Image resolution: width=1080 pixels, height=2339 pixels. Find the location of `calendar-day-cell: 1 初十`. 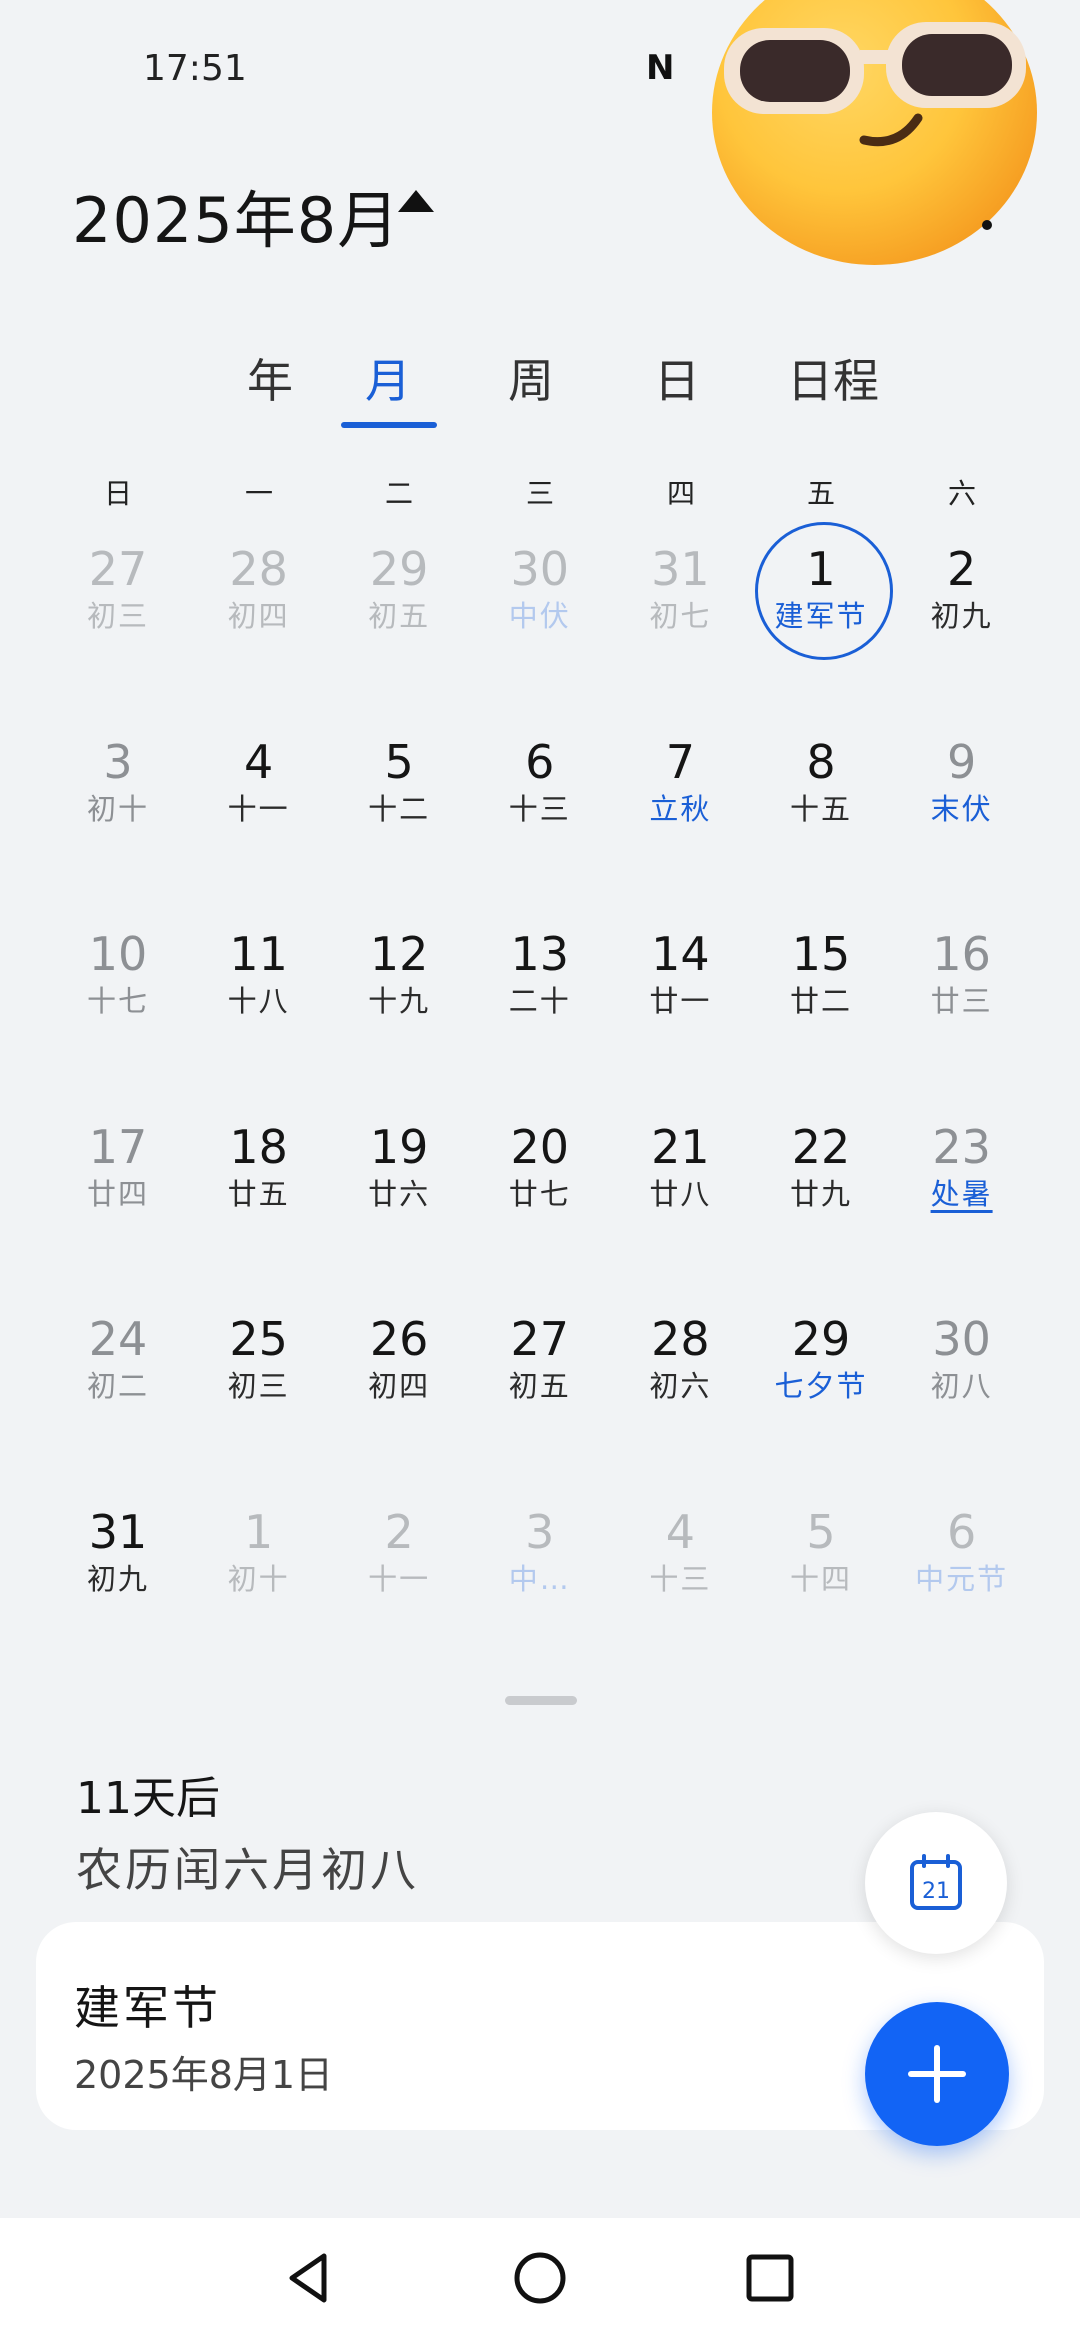

calendar-day-cell: 1 初十 is located at coordinates (259, 1578).